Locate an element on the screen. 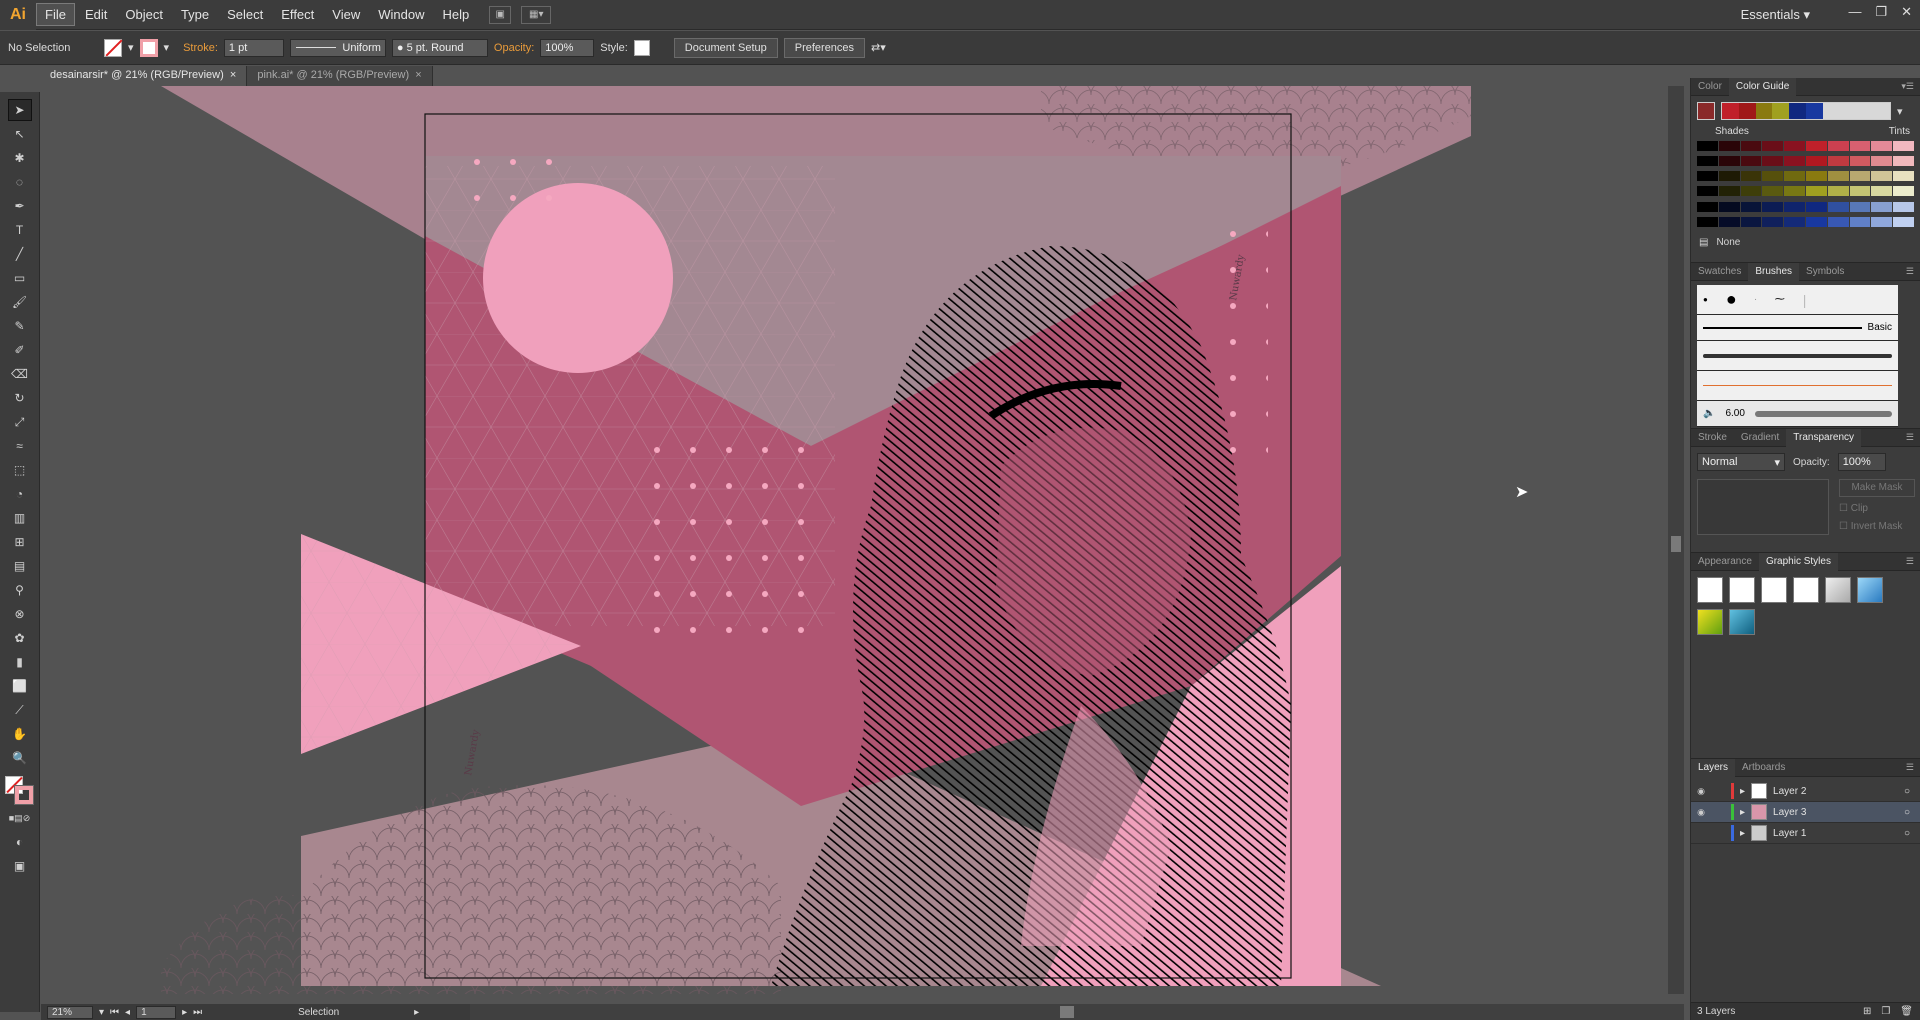  tab-layers: Layers is located at coordinates (1713, 767).